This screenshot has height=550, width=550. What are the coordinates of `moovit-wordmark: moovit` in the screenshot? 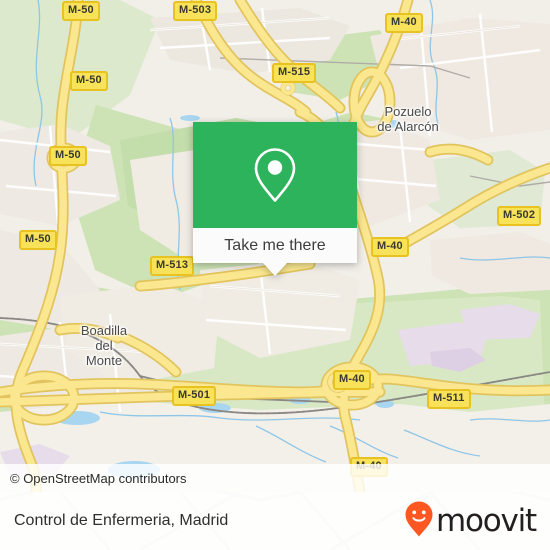 It's located at (486, 520).